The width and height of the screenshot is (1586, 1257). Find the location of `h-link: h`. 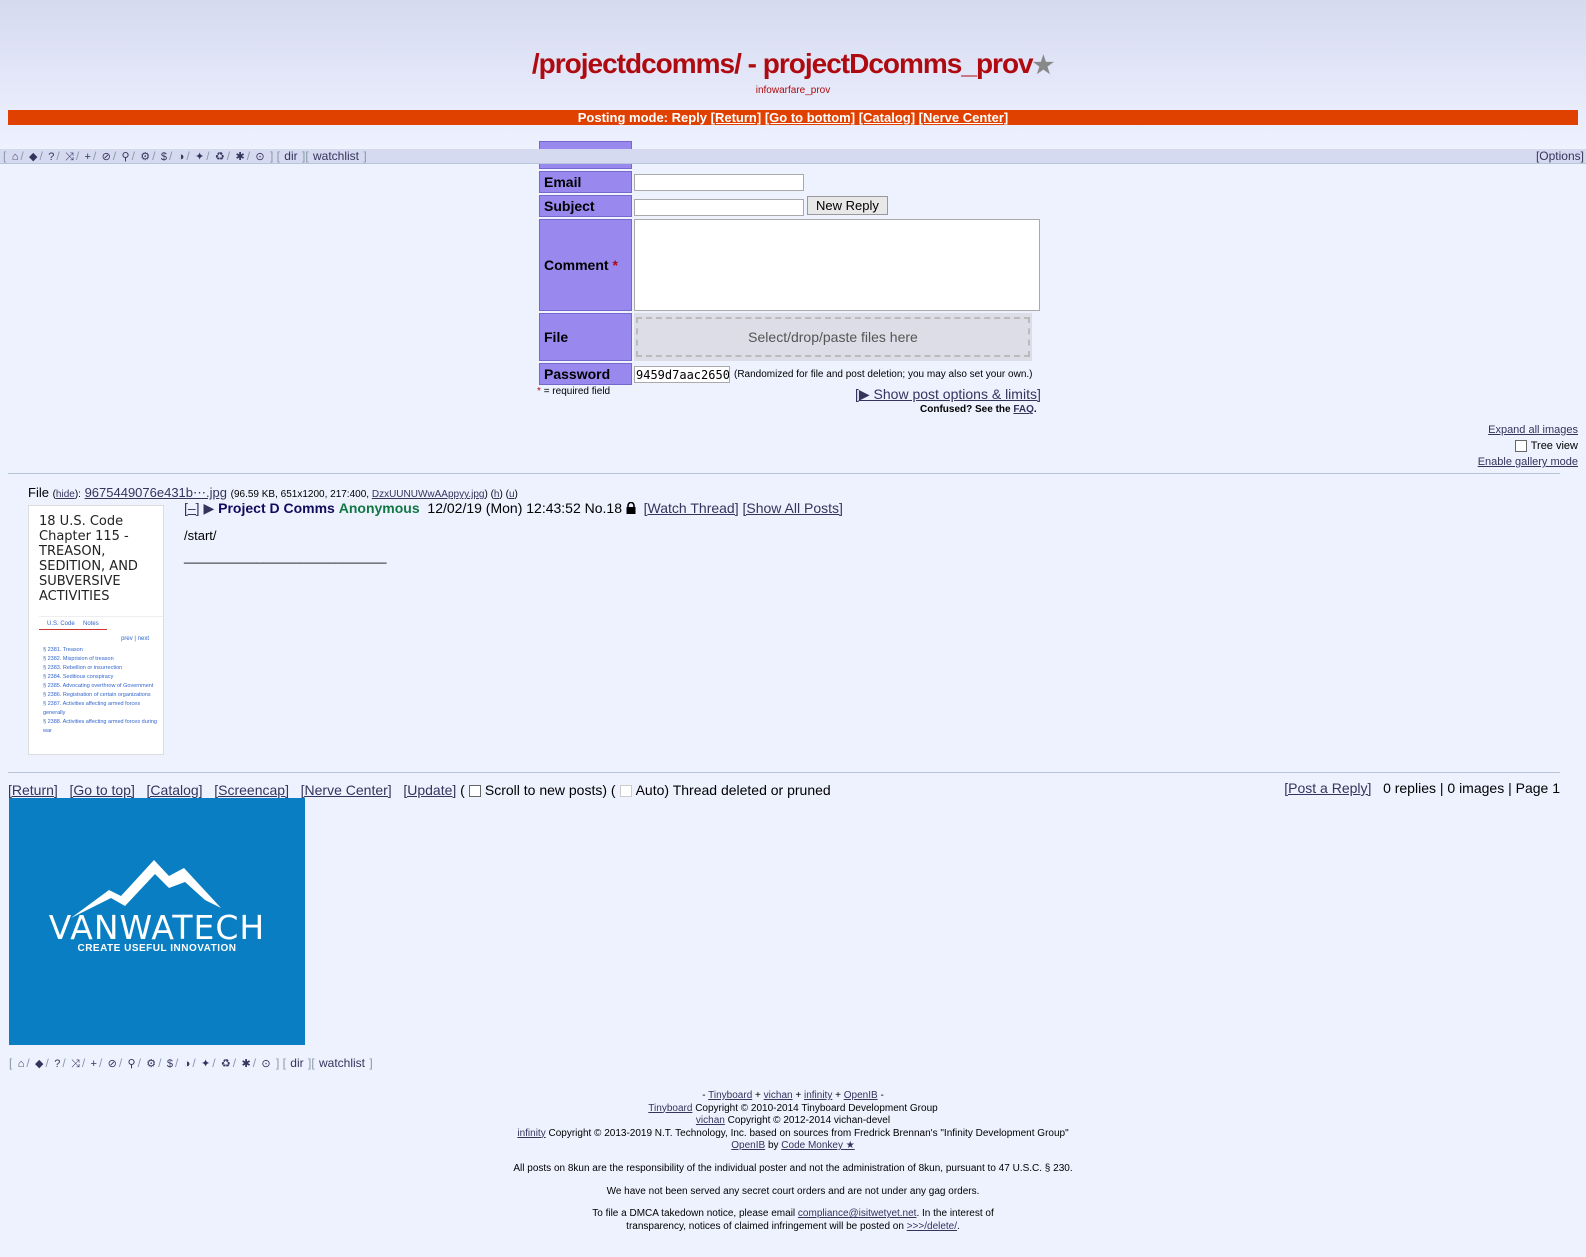

h-link: h is located at coordinates (497, 494).